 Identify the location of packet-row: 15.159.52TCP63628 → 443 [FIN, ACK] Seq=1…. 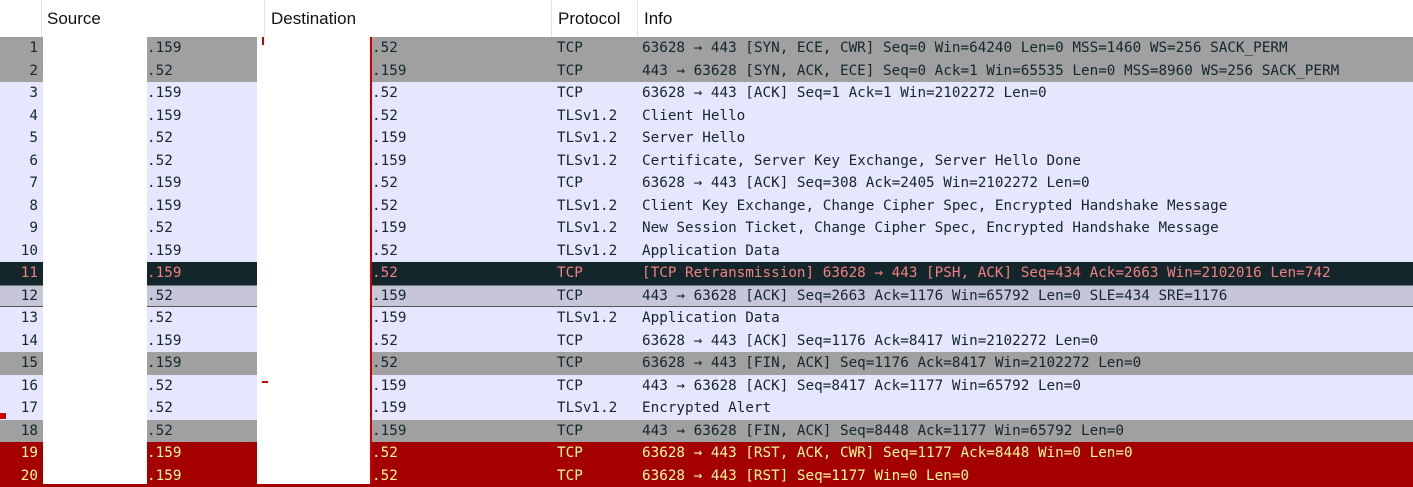
(706, 363).